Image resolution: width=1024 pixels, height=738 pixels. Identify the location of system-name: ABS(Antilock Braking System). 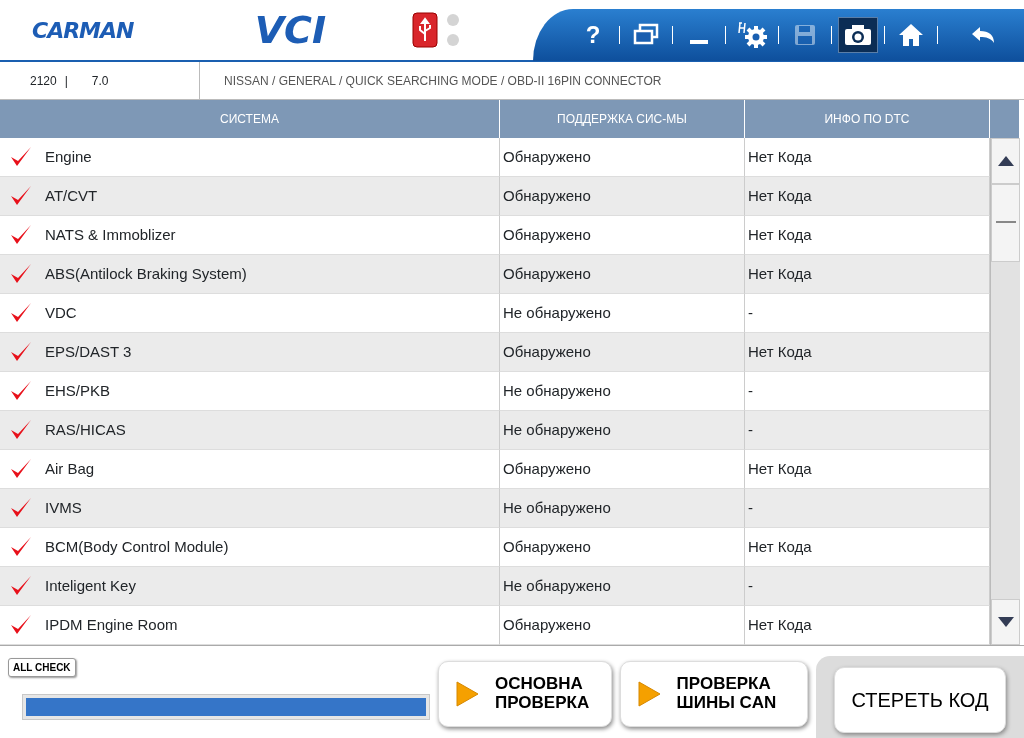
(146, 273).